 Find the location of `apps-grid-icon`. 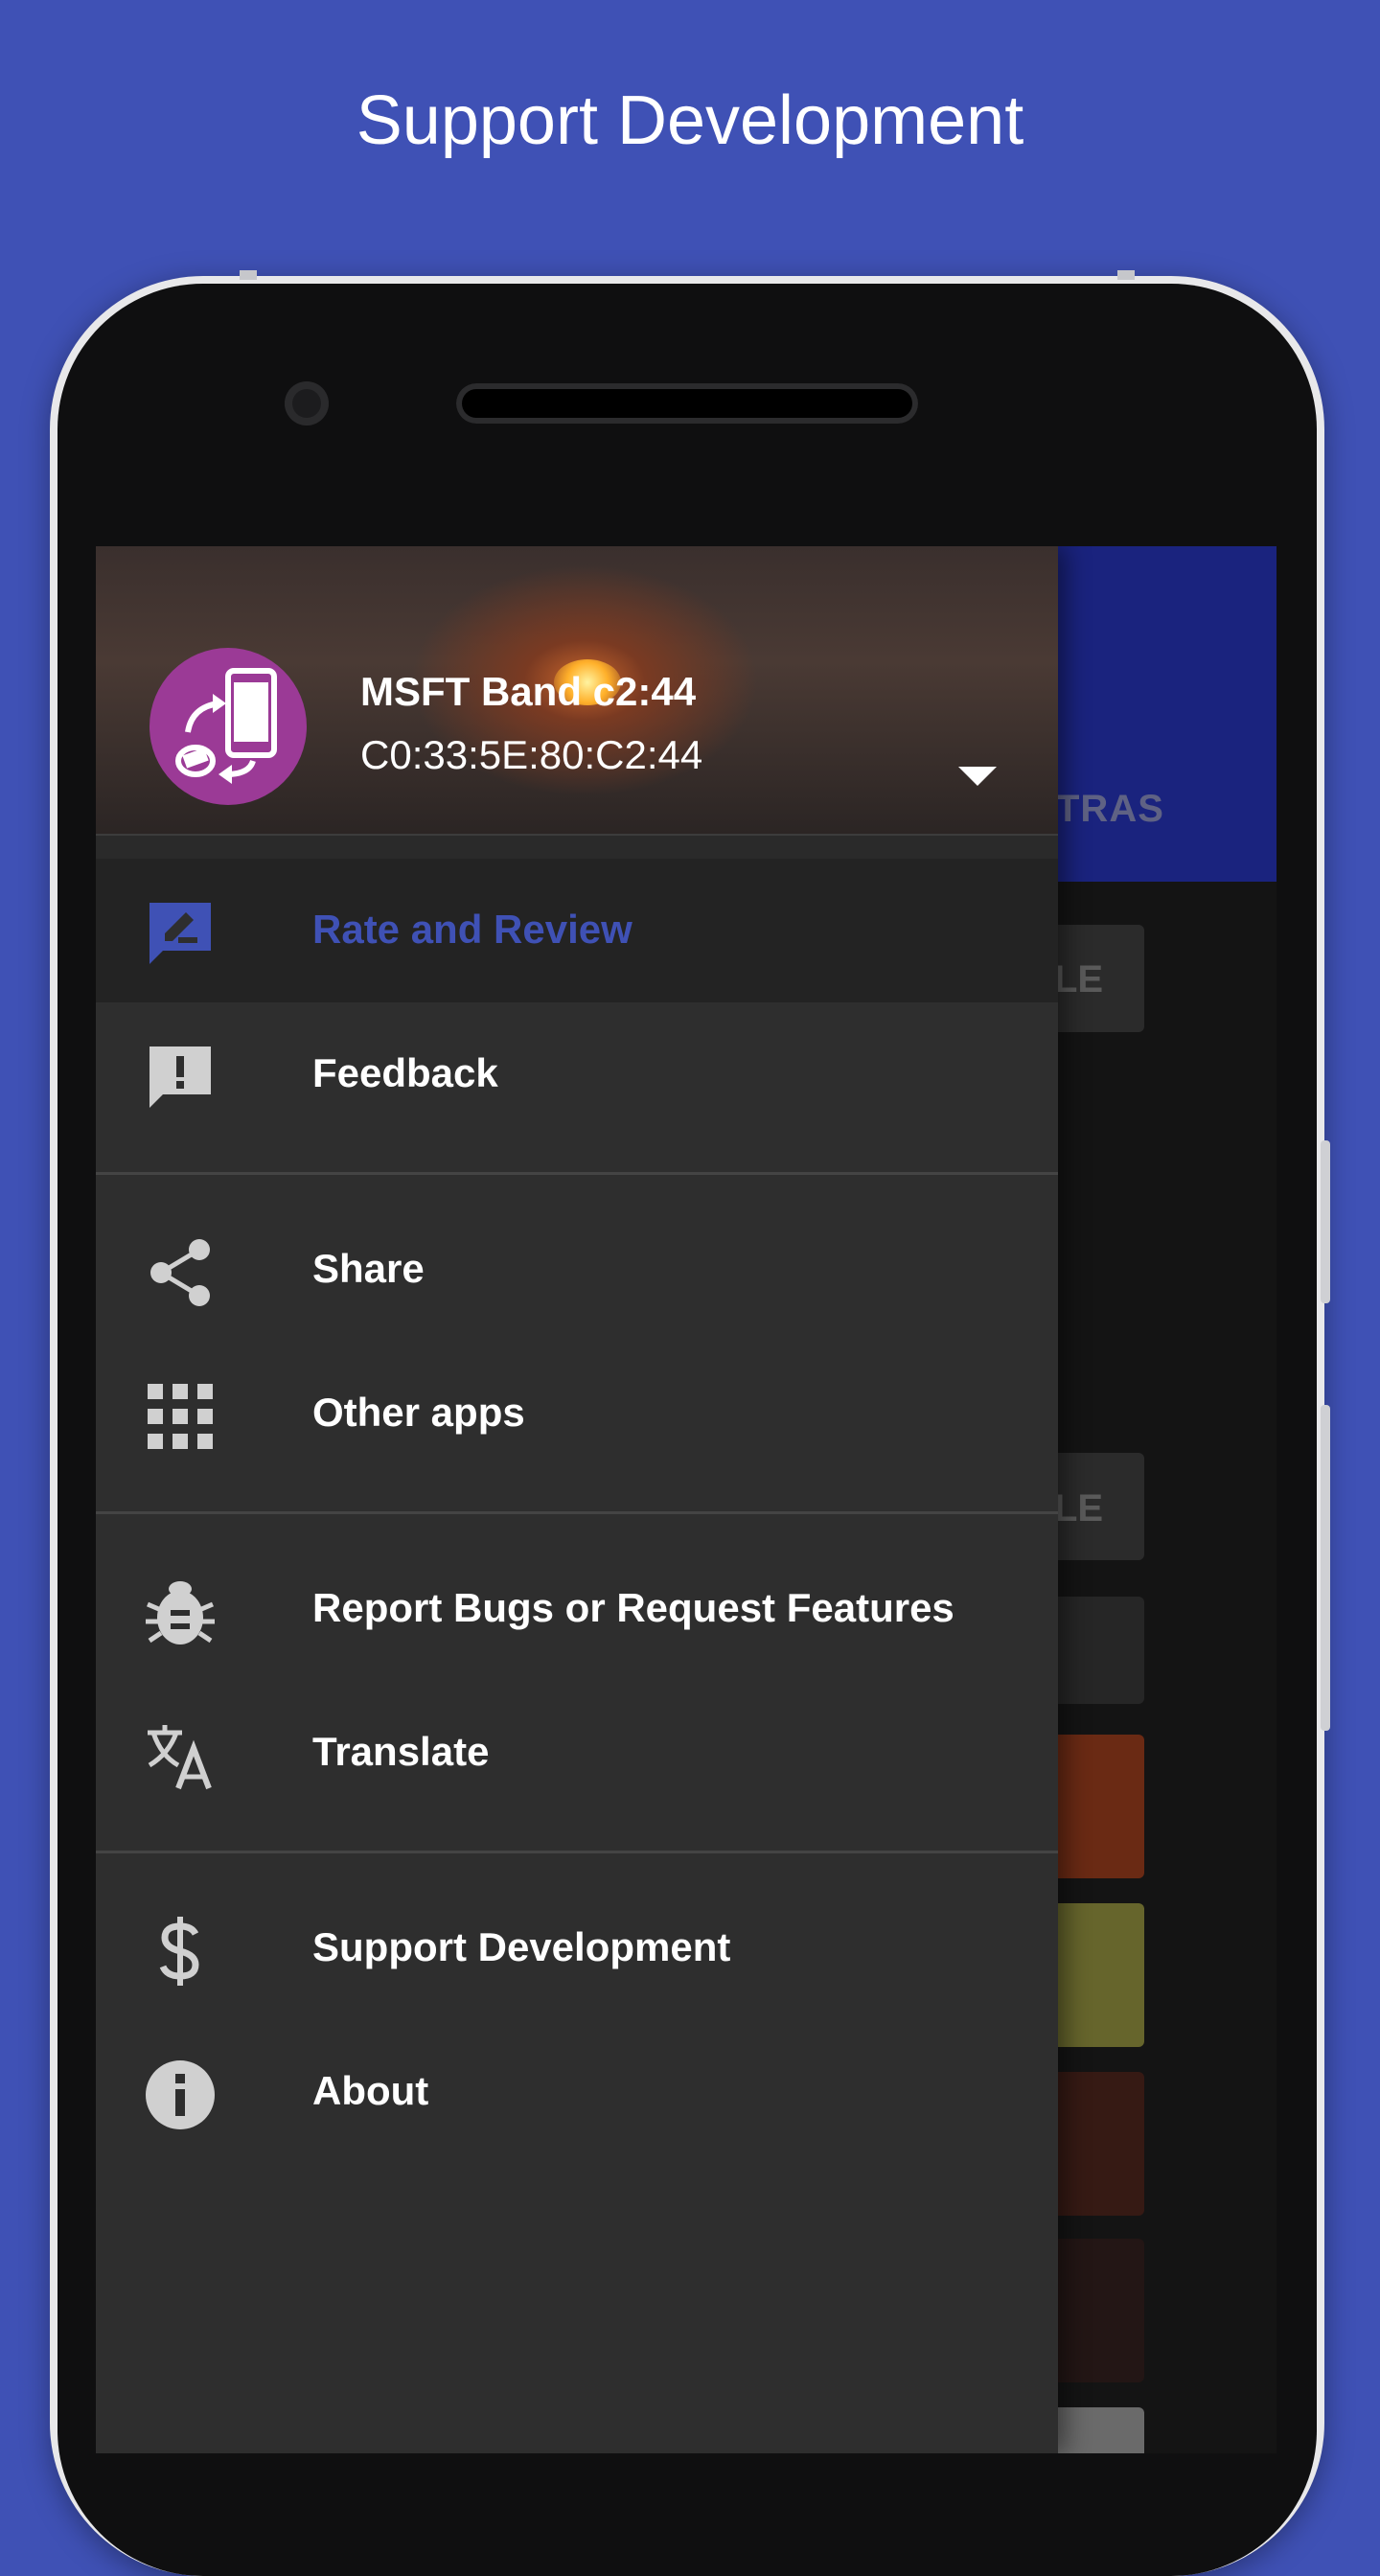

apps-grid-icon is located at coordinates (181, 1416).